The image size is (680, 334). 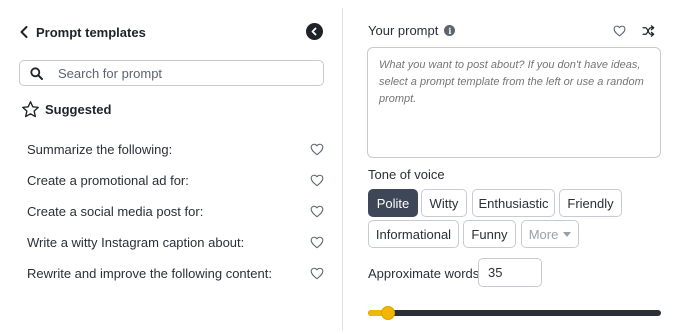 I want to click on star-icon, so click(x=30, y=109).